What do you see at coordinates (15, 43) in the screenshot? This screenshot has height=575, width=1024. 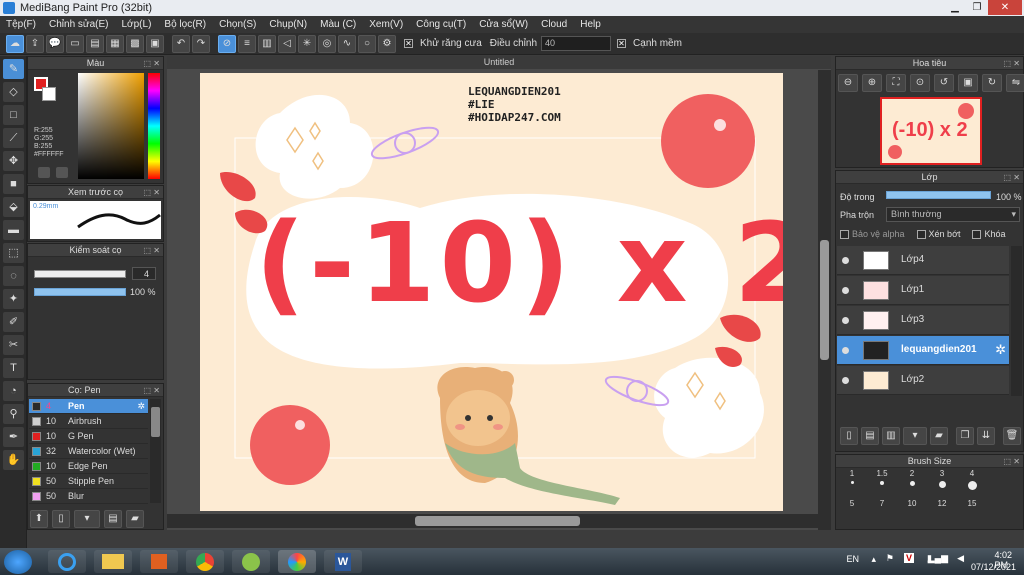 I see `cloud-icon: ☁` at bounding box center [15, 43].